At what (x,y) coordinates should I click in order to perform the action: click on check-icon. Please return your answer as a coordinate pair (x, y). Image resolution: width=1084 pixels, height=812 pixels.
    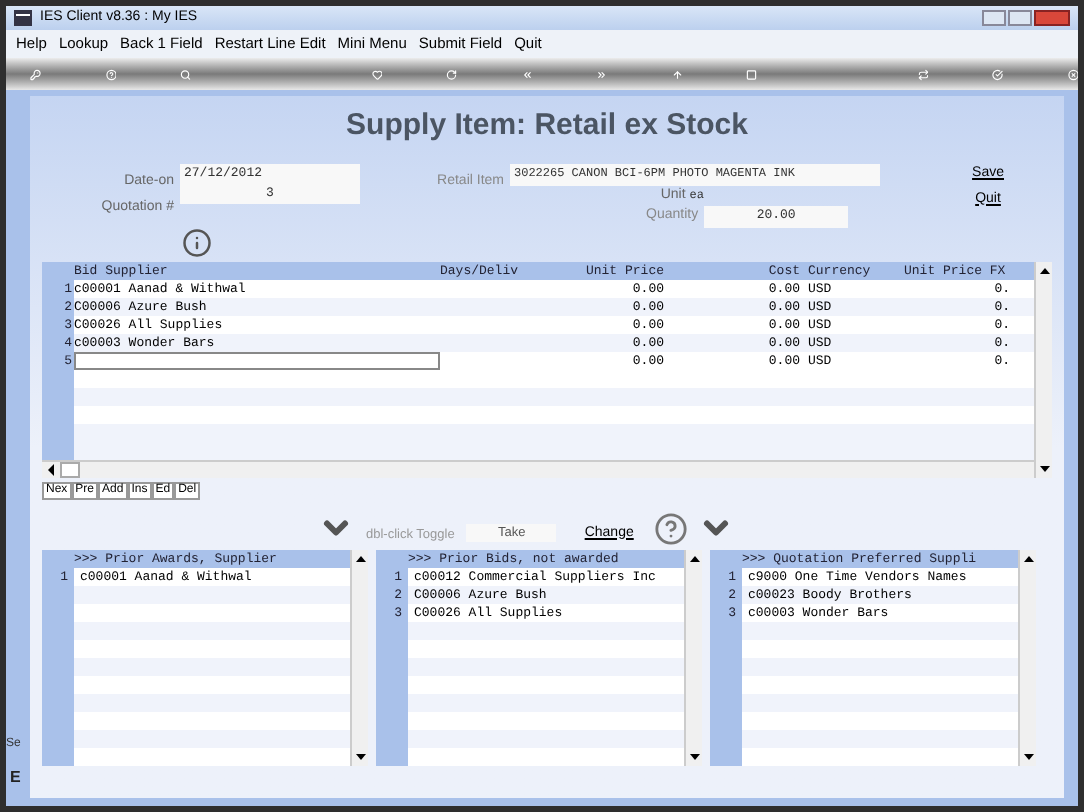
    Looking at the image, I should click on (997, 74).